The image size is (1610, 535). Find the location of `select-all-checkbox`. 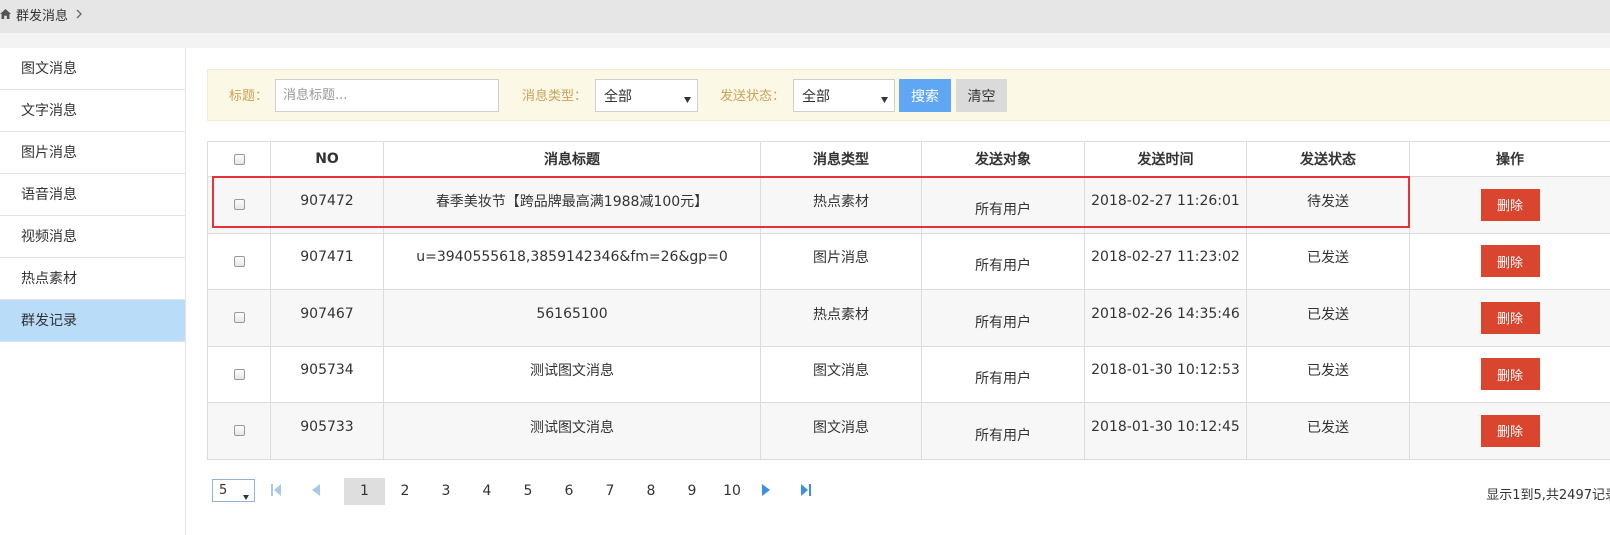

select-all-checkbox is located at coordinates (239, 159).